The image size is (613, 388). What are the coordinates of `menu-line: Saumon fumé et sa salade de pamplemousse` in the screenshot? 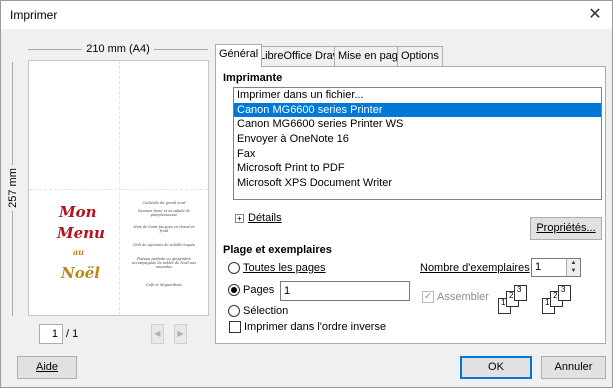 It's located at (164, 213).